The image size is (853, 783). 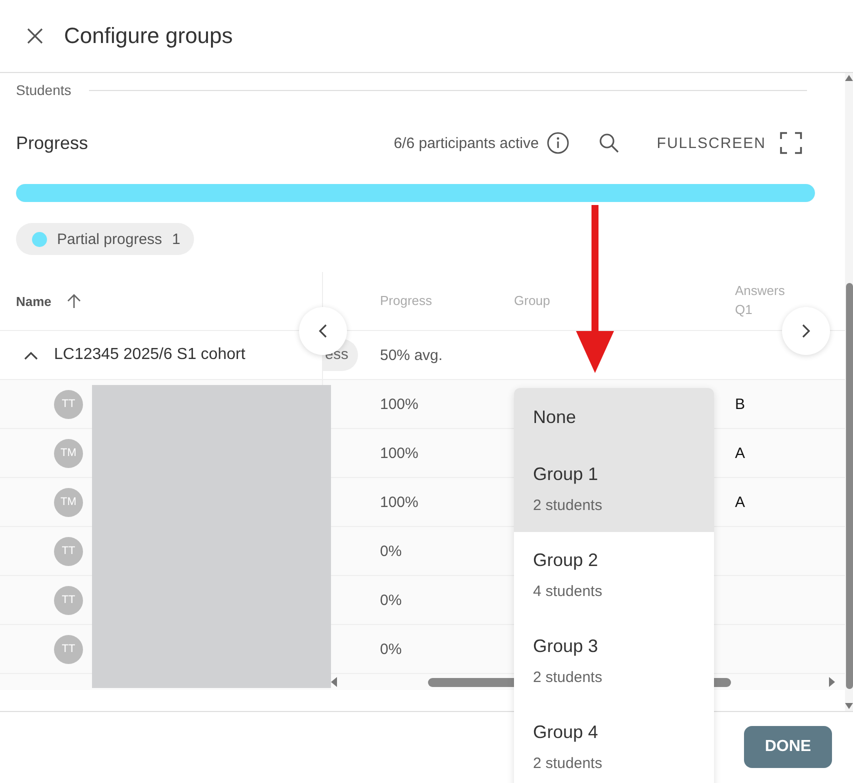 What do you see at coordinates (608, 143) in the screenshot?
I see `search-icon` at bounding box center [608, 143].